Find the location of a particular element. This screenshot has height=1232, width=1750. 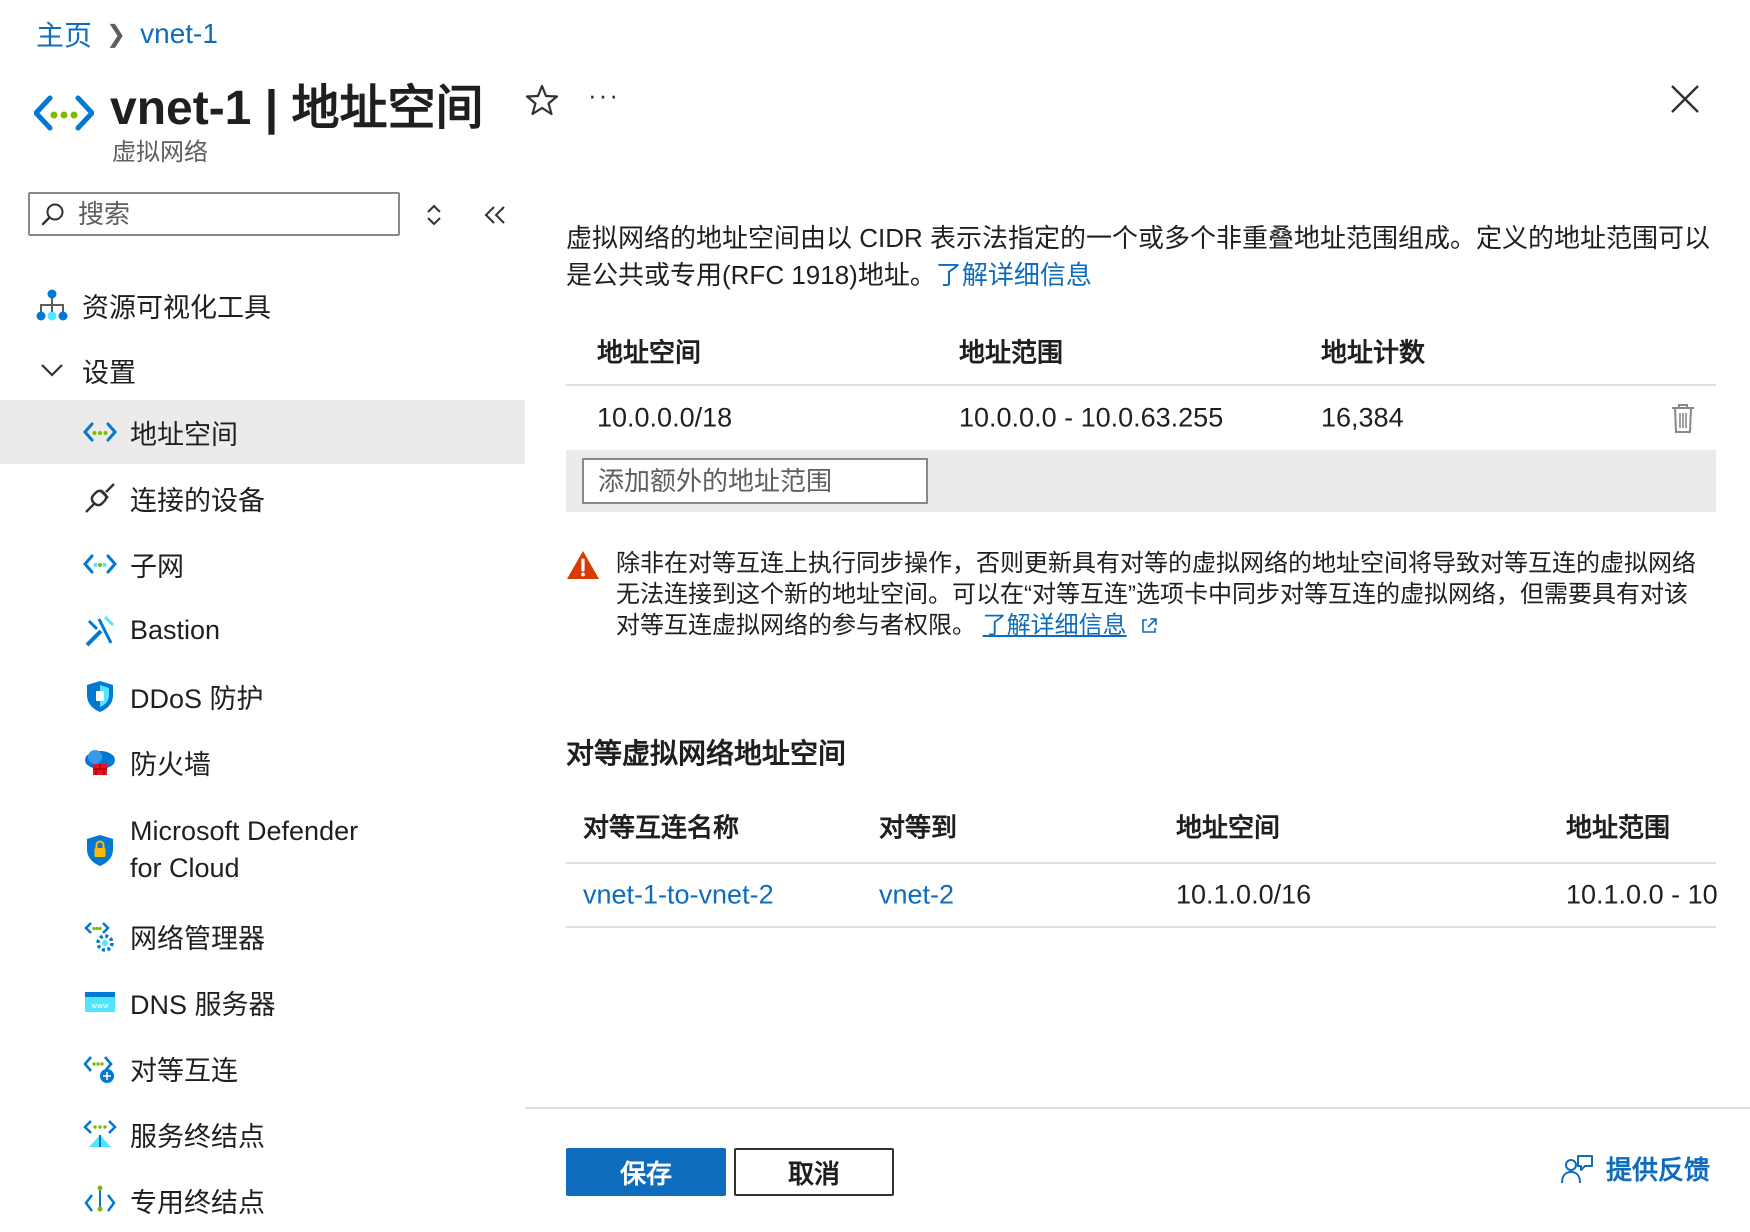

sidebar-item-label: DDoS 防护 is located at coordinates (197, 698).